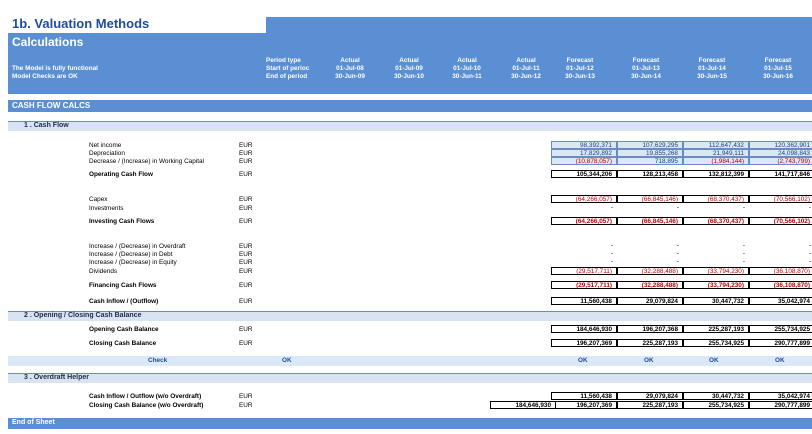  I want to click on cell-closing_wo-4: 290,777,899, so click(780, 405).